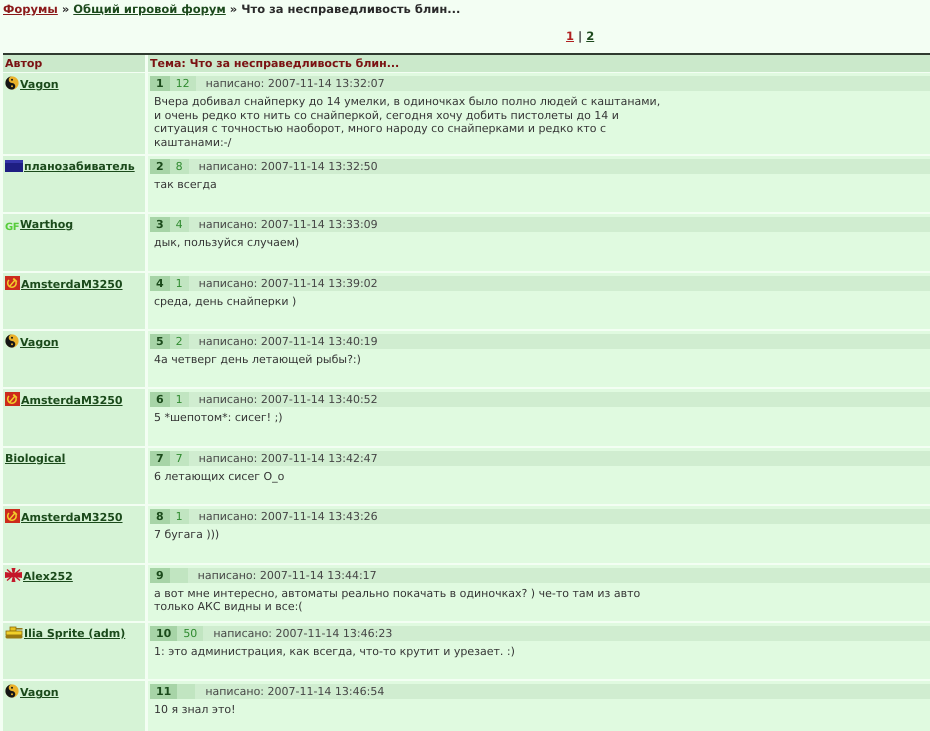 The image size is (930, 731). I want to click on post-text: 6 летающих сисег О_о, so click(219, 476).